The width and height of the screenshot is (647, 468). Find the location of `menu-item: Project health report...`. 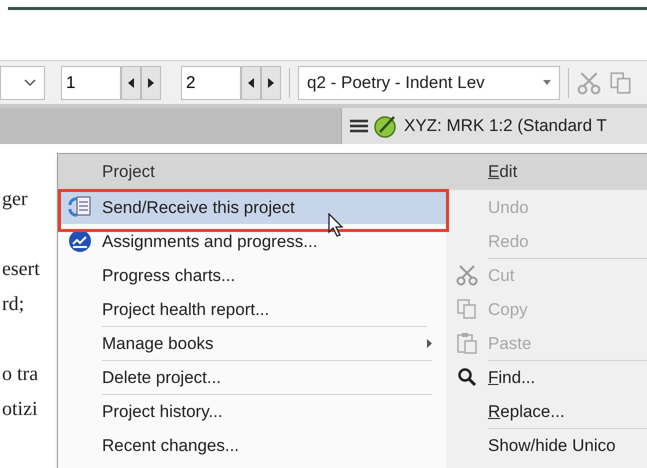

menu-item: Project health report... is located at coordinates (252, 309).